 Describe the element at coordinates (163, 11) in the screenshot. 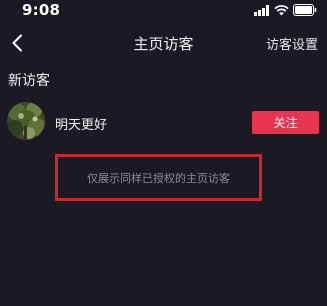

I see `status-bar: 9:08` at that location.